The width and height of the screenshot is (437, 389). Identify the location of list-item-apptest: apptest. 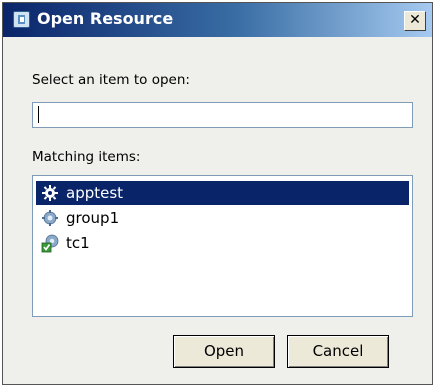
(222, 193).